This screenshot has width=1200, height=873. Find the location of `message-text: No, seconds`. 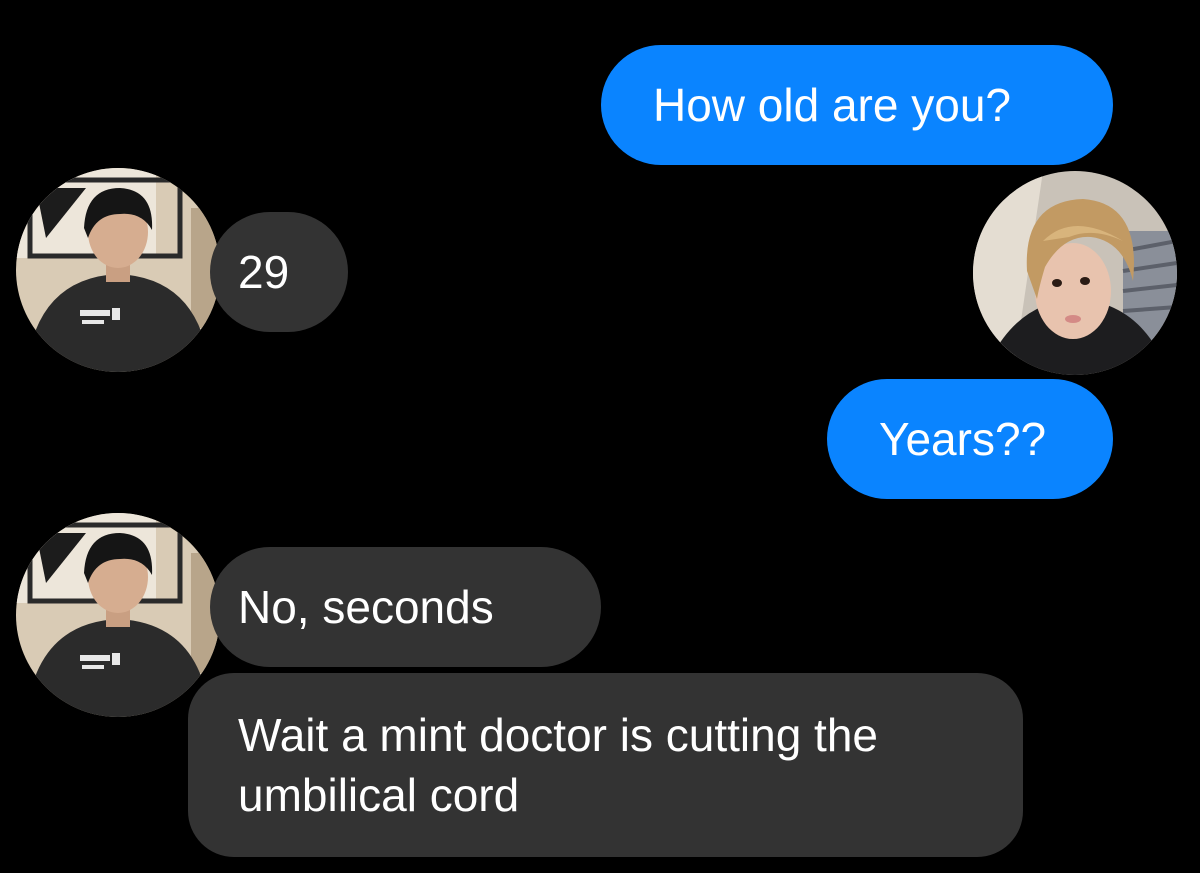

message-text: No, seconds is located at coordinates (366, 607).